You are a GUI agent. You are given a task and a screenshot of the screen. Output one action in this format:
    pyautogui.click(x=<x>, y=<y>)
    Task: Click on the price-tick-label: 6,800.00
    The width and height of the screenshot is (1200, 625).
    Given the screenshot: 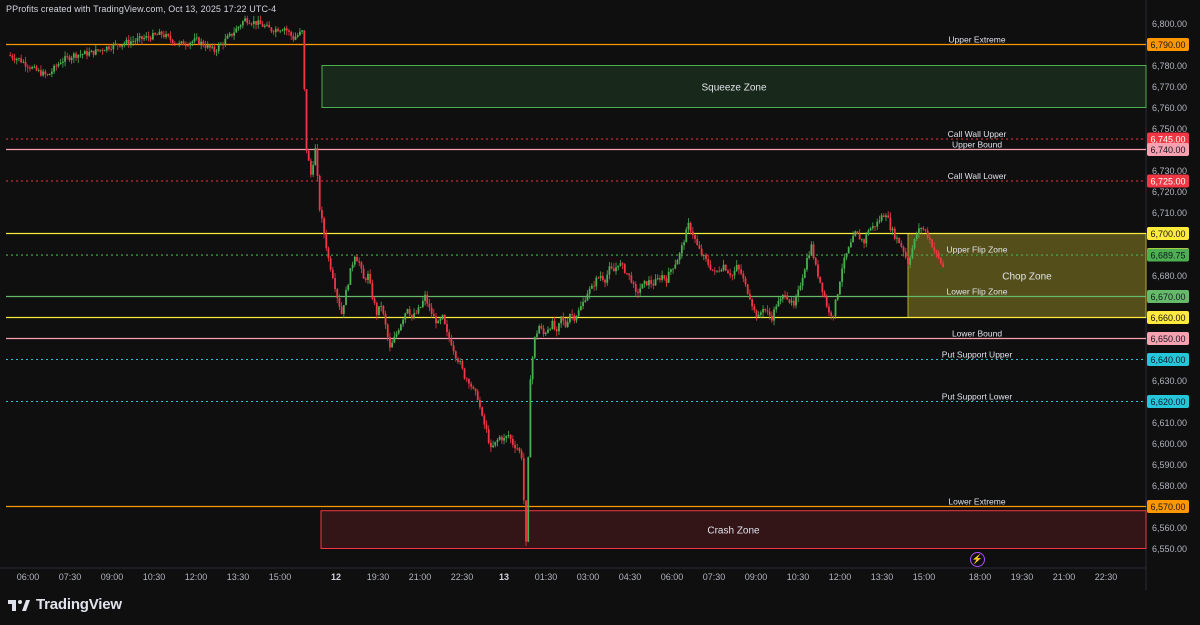 What is the action you would take?
    pyautogui.click(x=1169, y=24)
    